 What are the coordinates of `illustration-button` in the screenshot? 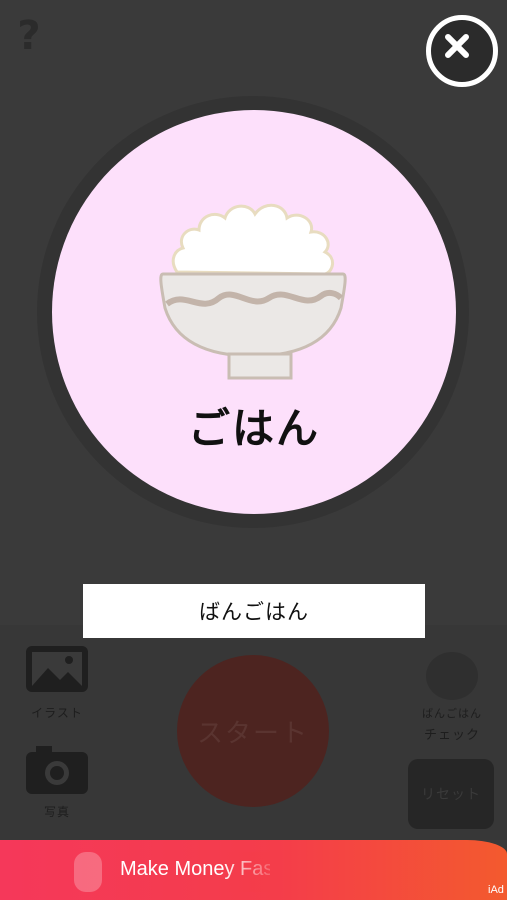 It's located at (57, 669).